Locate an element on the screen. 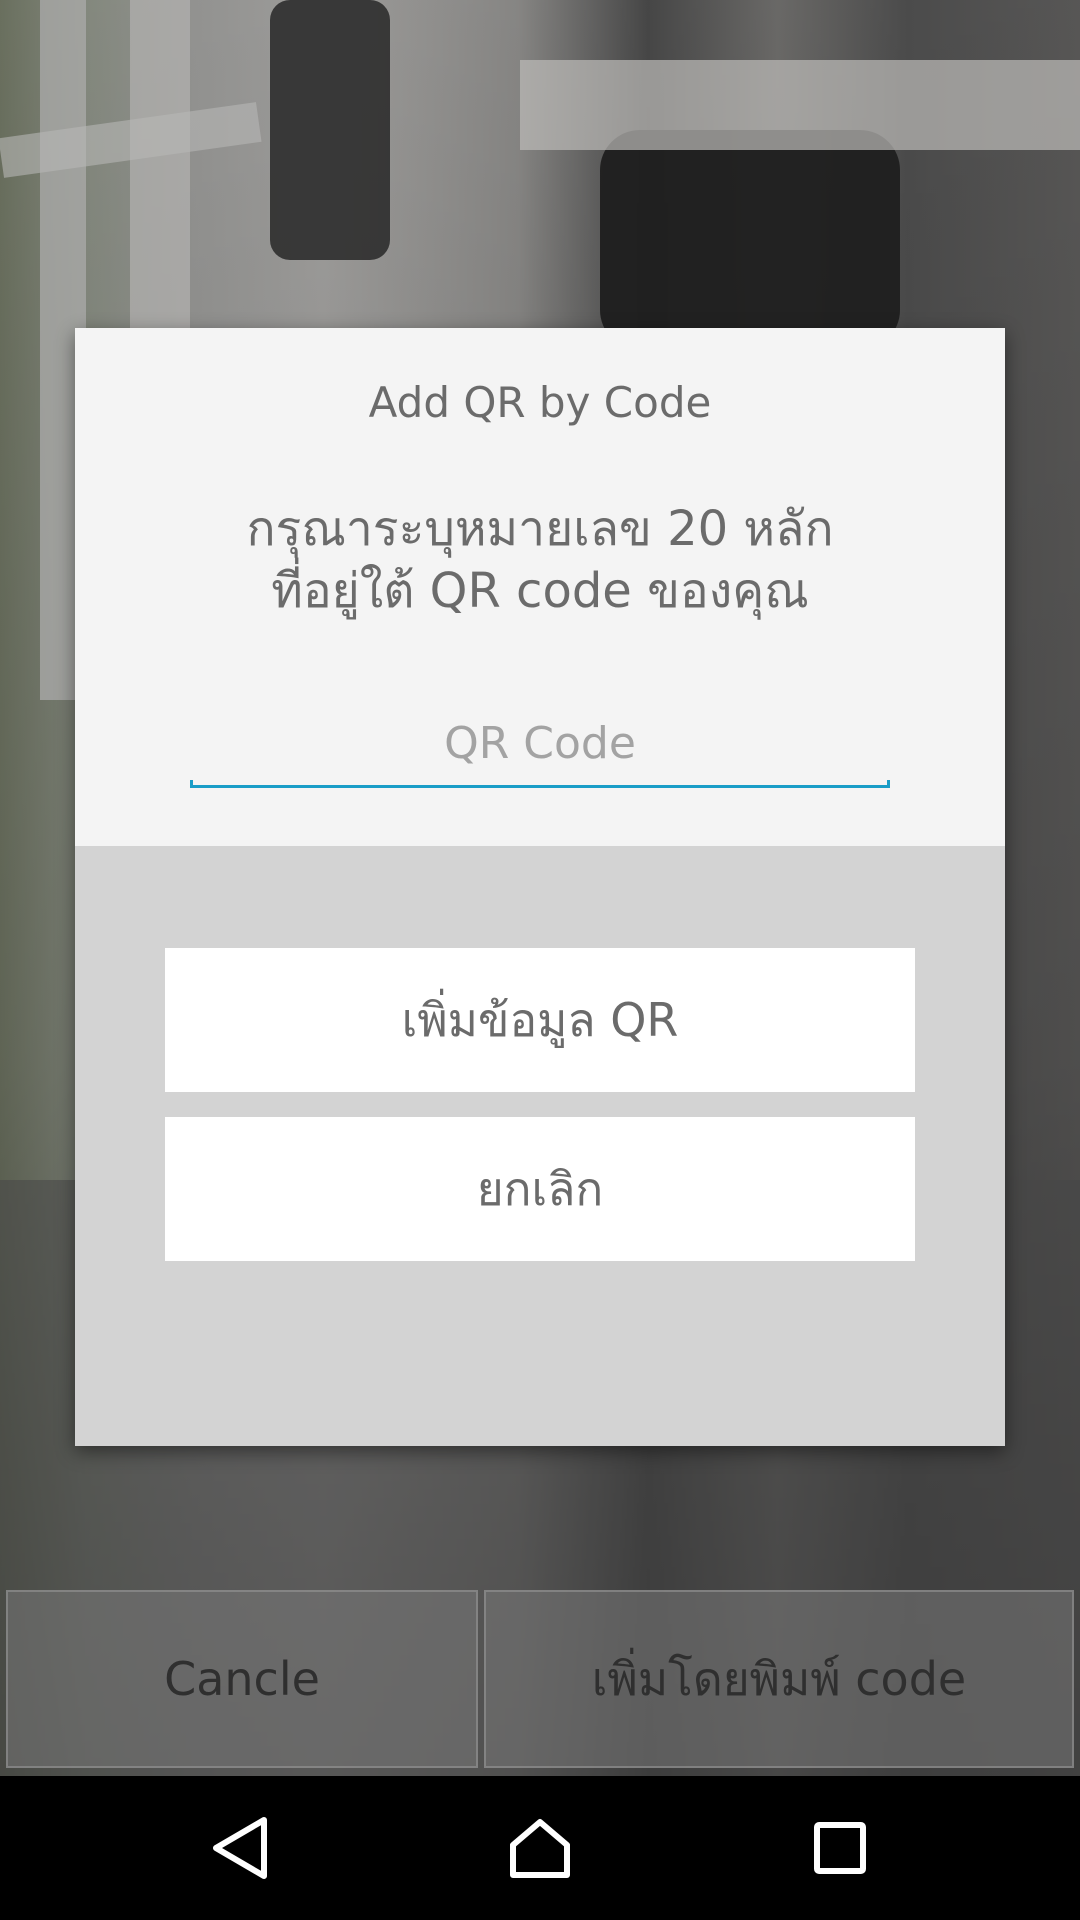  recents-icon is located at coordinates (840, 1848).